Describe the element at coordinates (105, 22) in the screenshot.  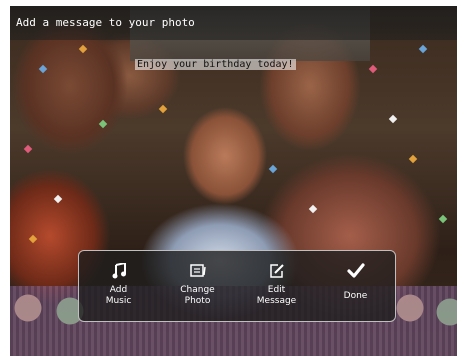
I see `header-title: Add a message to your photo` at that location.